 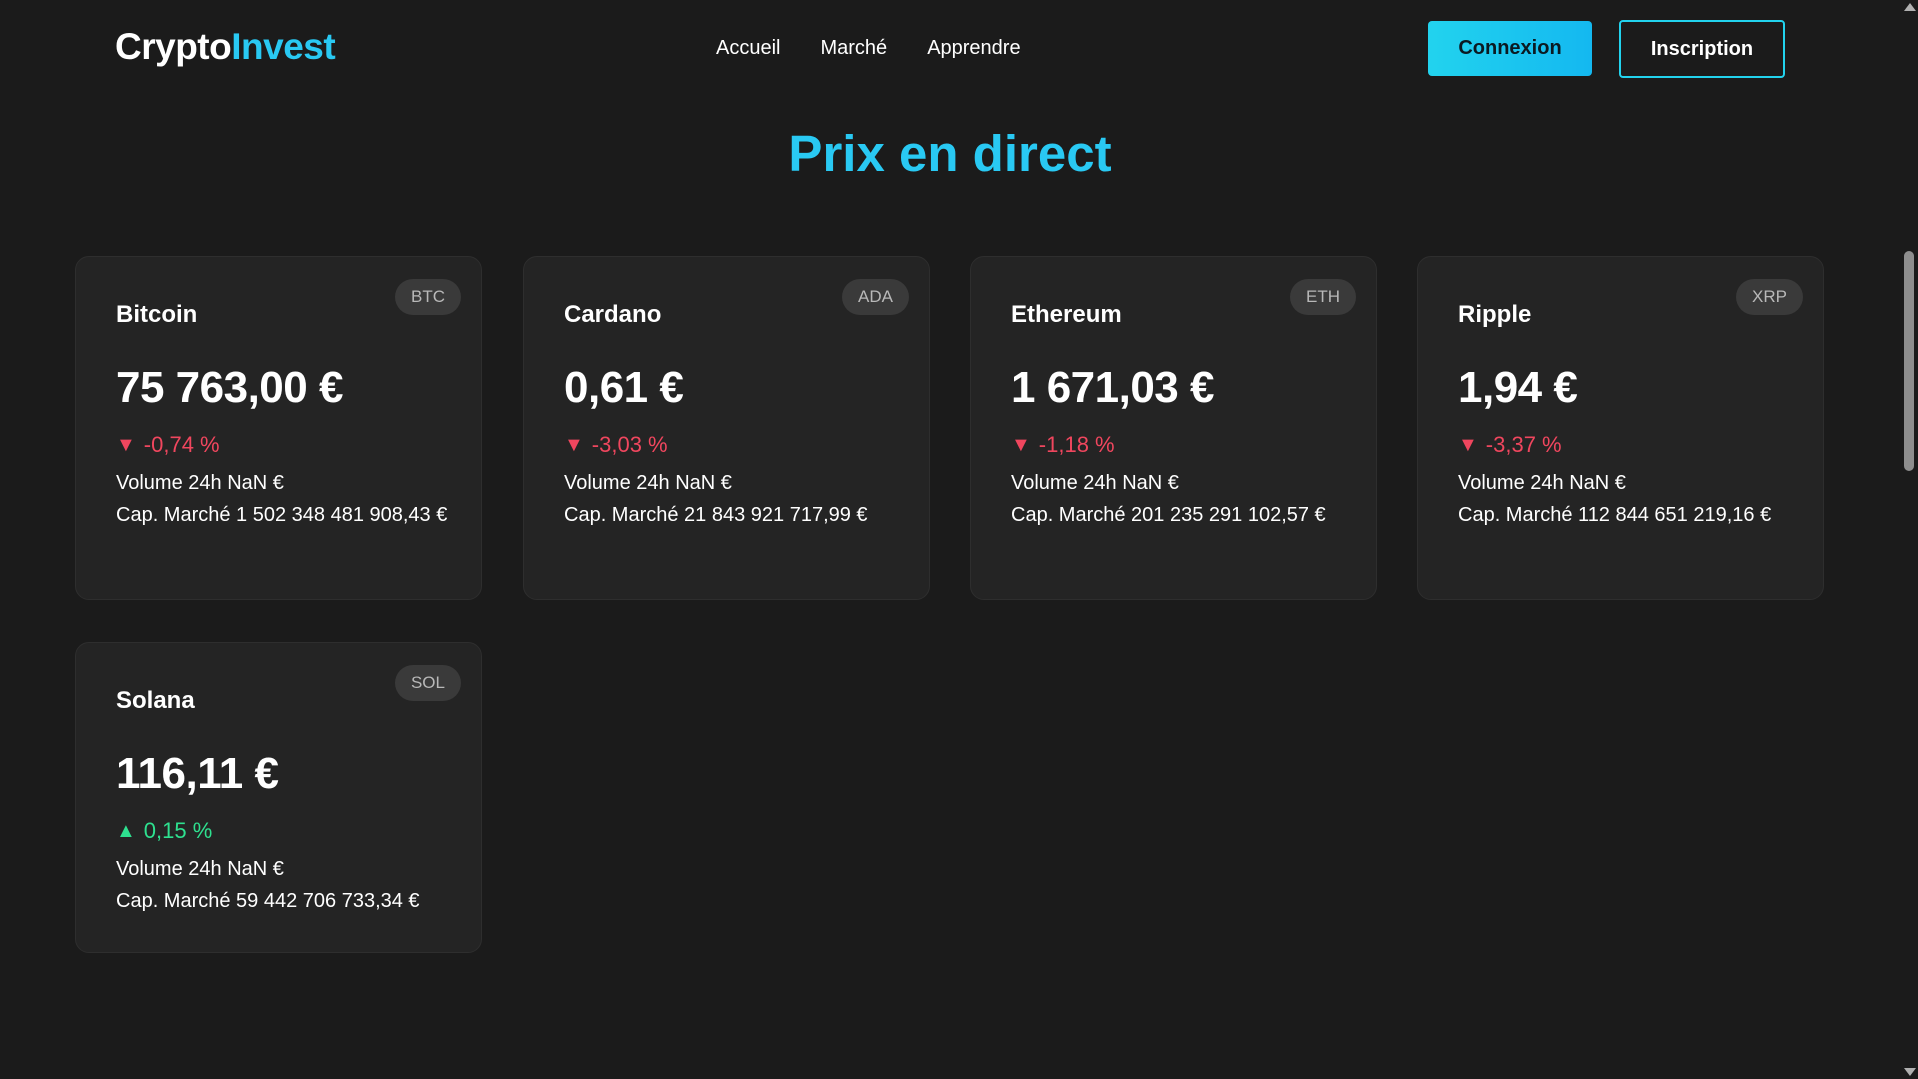 What do you see at coordinates (1910, 7) in the screenshot?
I see `scroll-up-arrow-icon` at bounding box center [1910, 7].